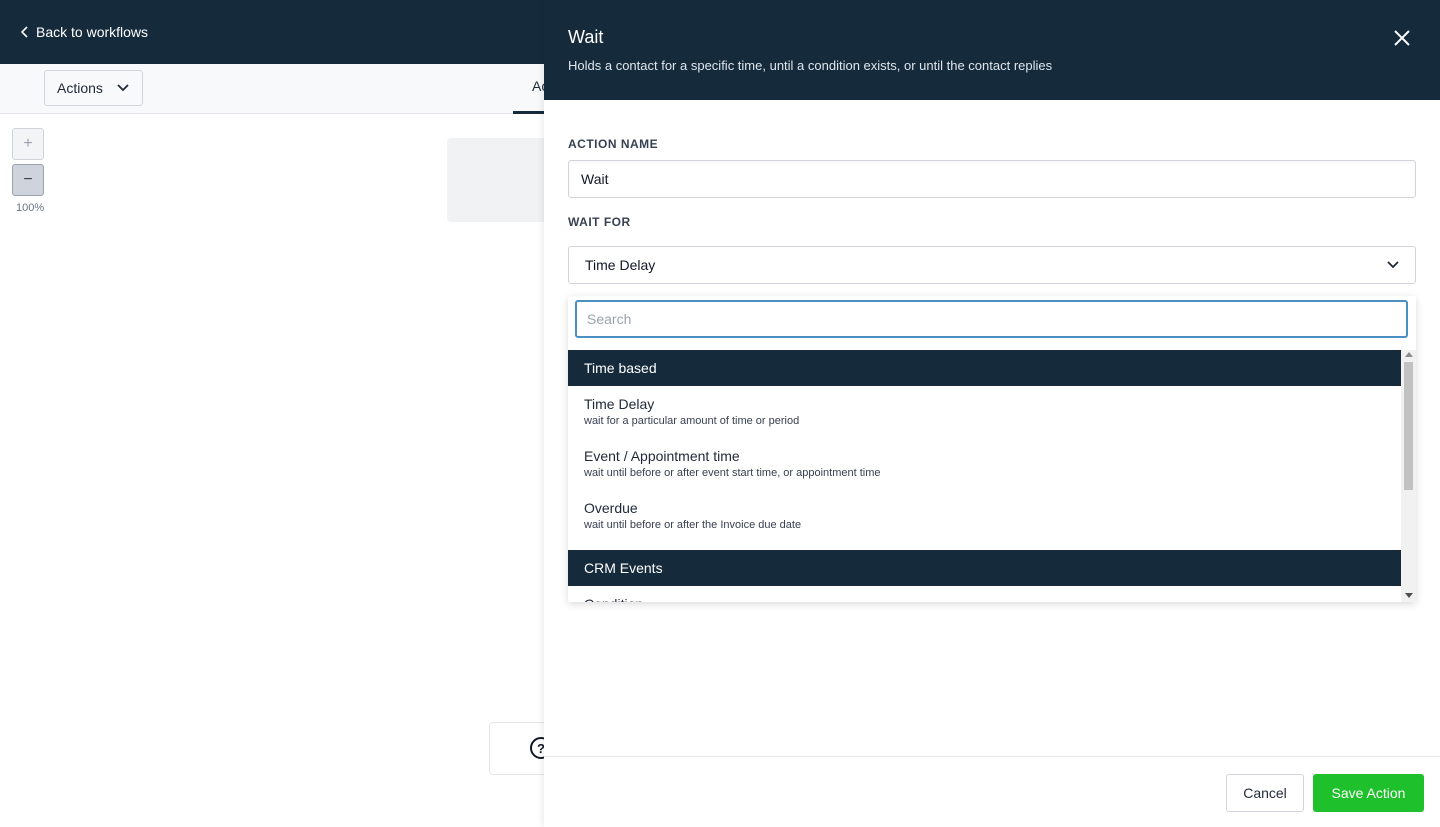 The image size is (1440, 827). I want to click on close-button, so click(1402, 38).